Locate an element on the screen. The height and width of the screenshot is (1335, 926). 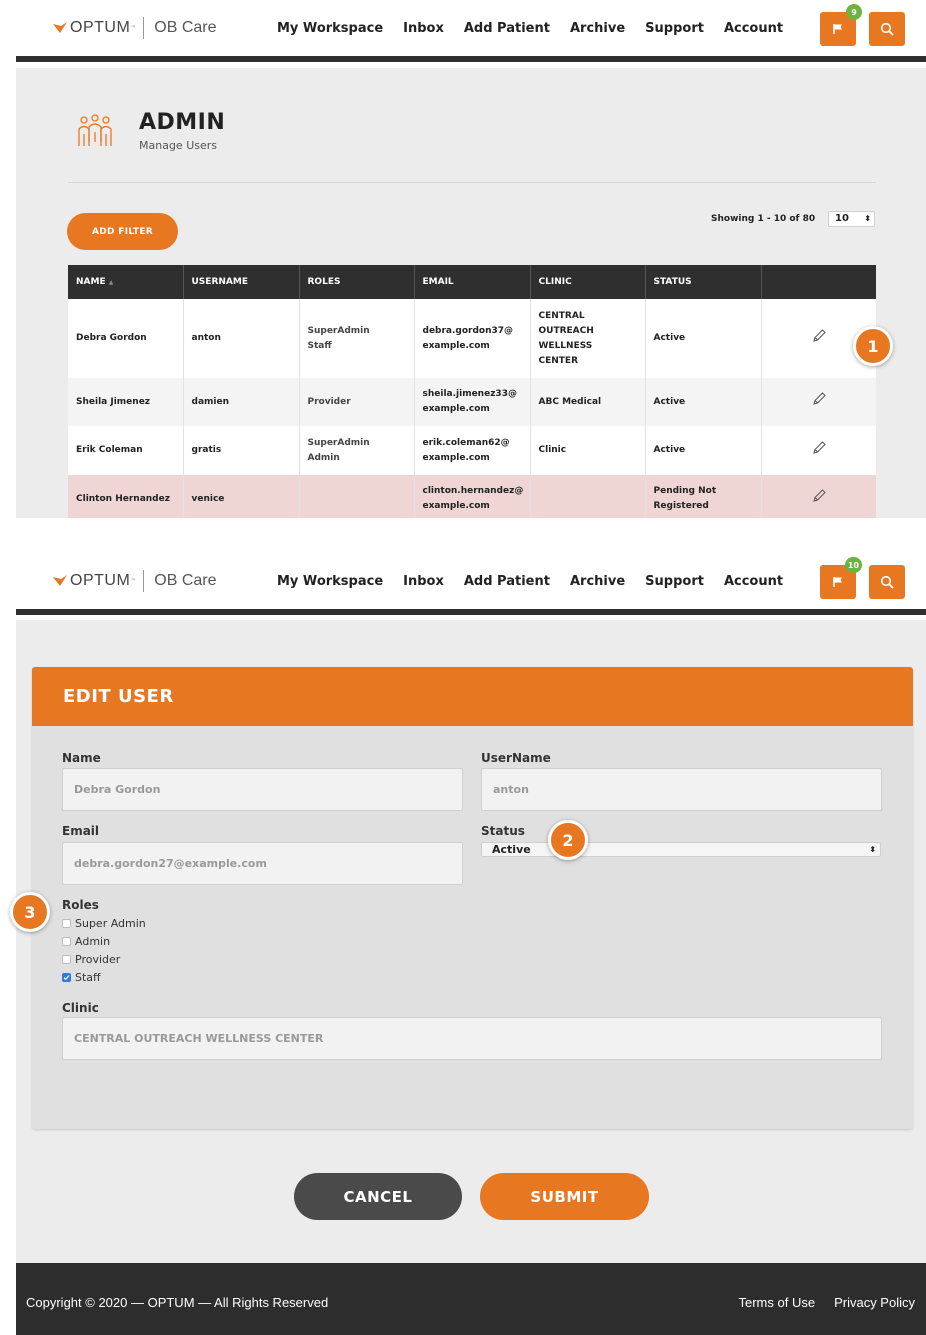
col-roles: ROLES is located at coordinates (357, 282).